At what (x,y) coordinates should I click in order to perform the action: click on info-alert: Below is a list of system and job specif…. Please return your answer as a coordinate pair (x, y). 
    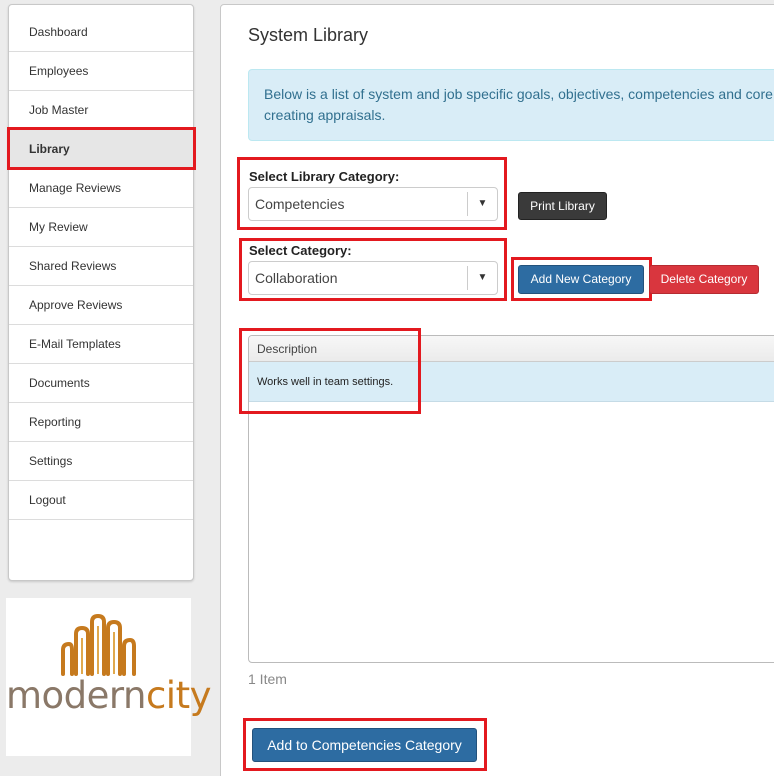
    Looking at the image, I should click on (511, 105).